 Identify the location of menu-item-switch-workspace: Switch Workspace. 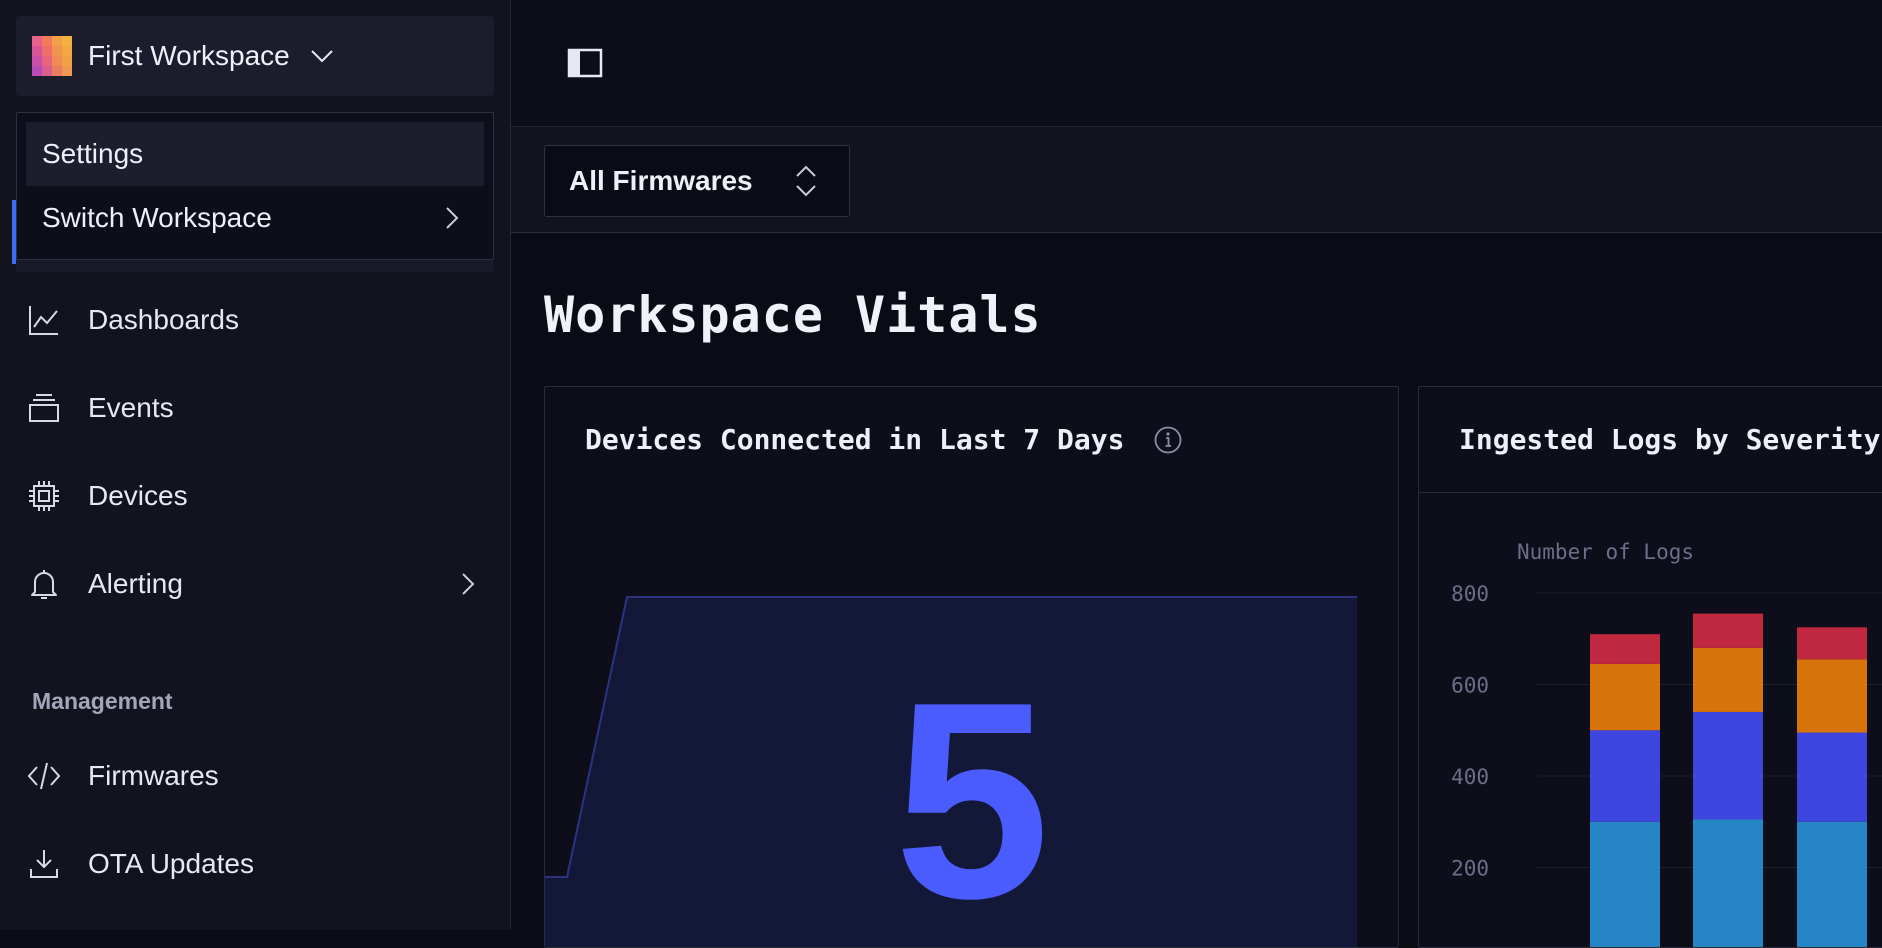
(255, 218).